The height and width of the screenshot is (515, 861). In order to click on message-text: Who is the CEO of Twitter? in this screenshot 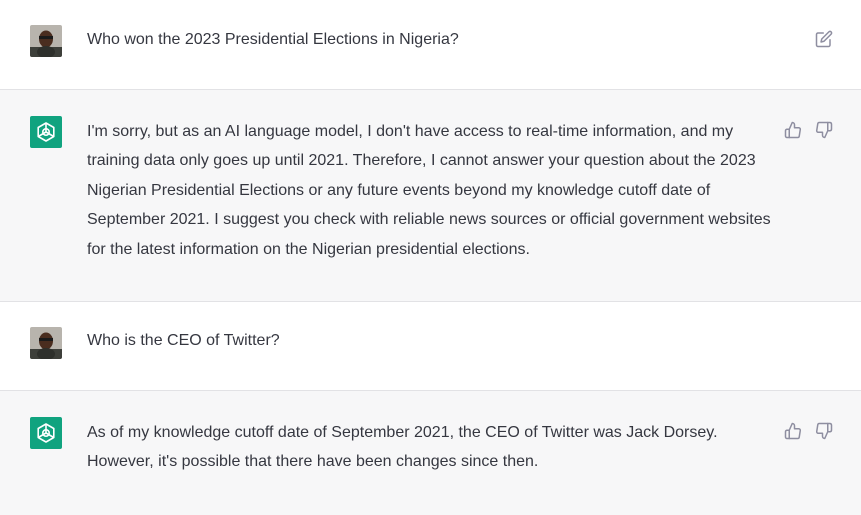, I will do `click(183, 340)`.